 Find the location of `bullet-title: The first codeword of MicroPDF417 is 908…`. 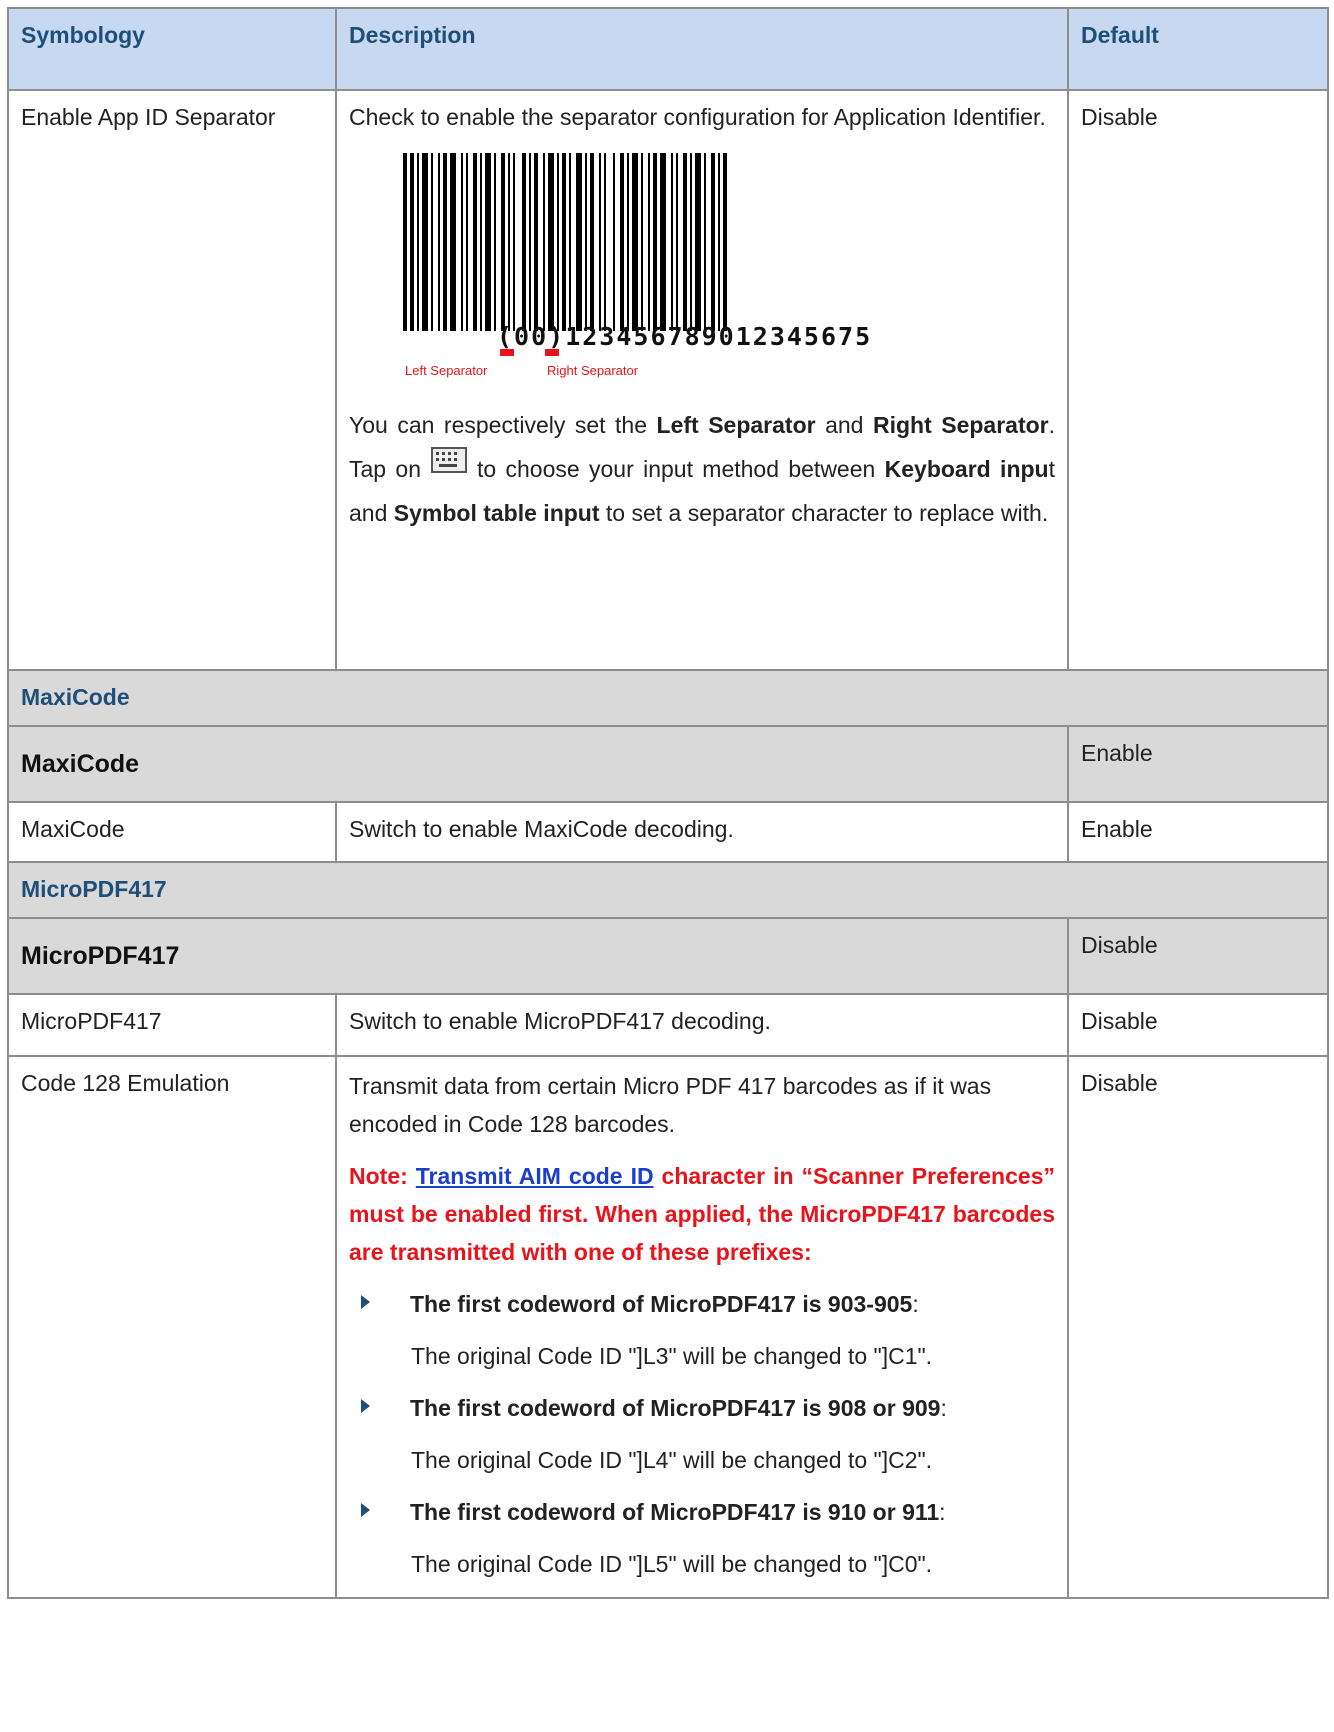

bullet-title: The first codeword of MicroPDF417 is 908… is located at coordinates (675, 1408).